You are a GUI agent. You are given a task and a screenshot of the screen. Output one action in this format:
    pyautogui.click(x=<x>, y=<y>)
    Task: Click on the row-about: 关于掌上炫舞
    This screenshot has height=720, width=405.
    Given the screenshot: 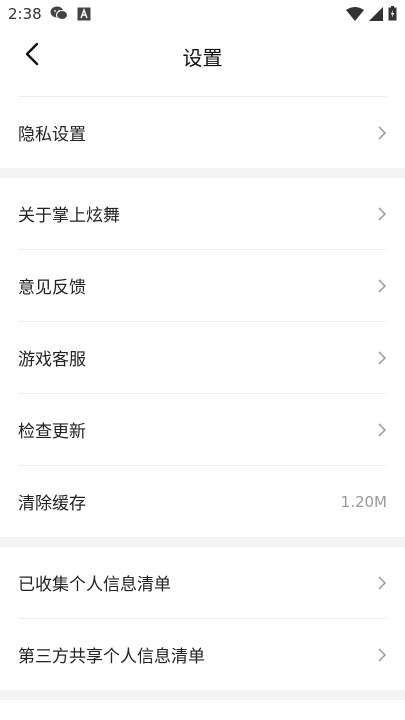 What is the action you would take?
    pyautogui.click(x=202, y=214)
    